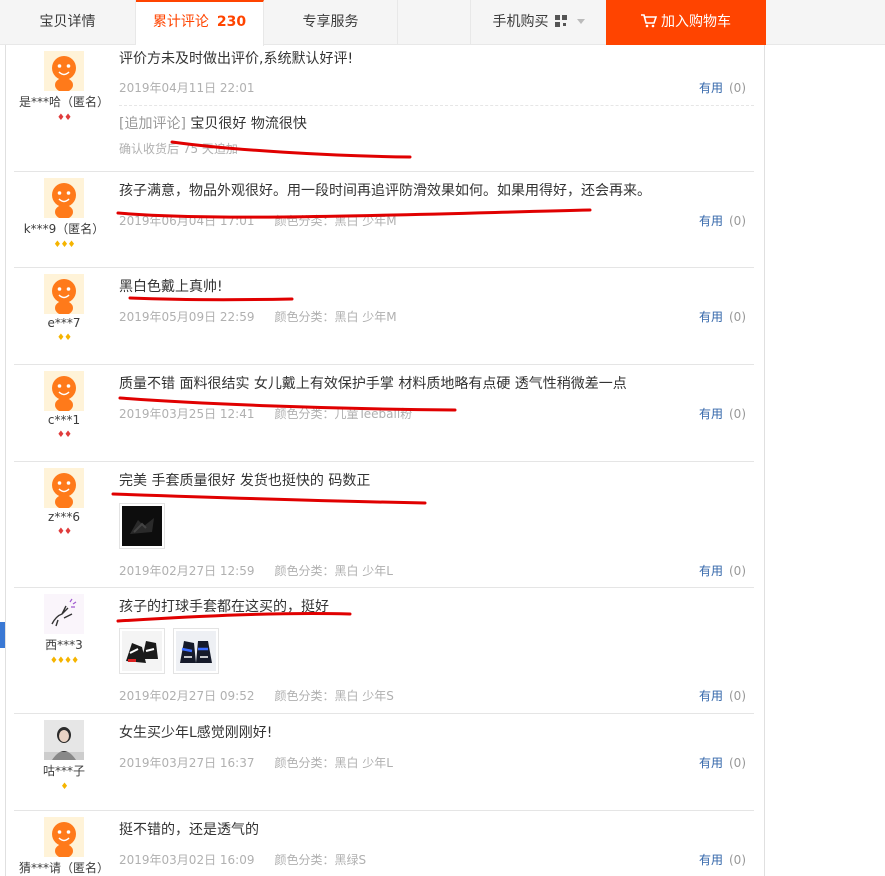 The width and height of the screenshot is (885, 876). I want to click on add-to-cart-button: 加入购物车, so click(686, 22).